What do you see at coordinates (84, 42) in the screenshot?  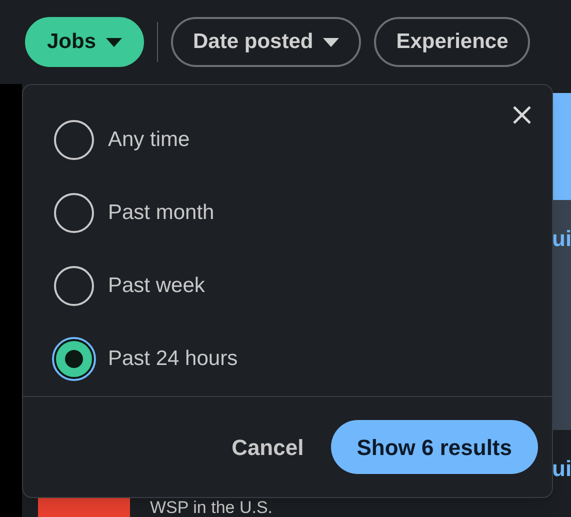 I see `filter-chip: Jobs` at bounding box center [84, 42].